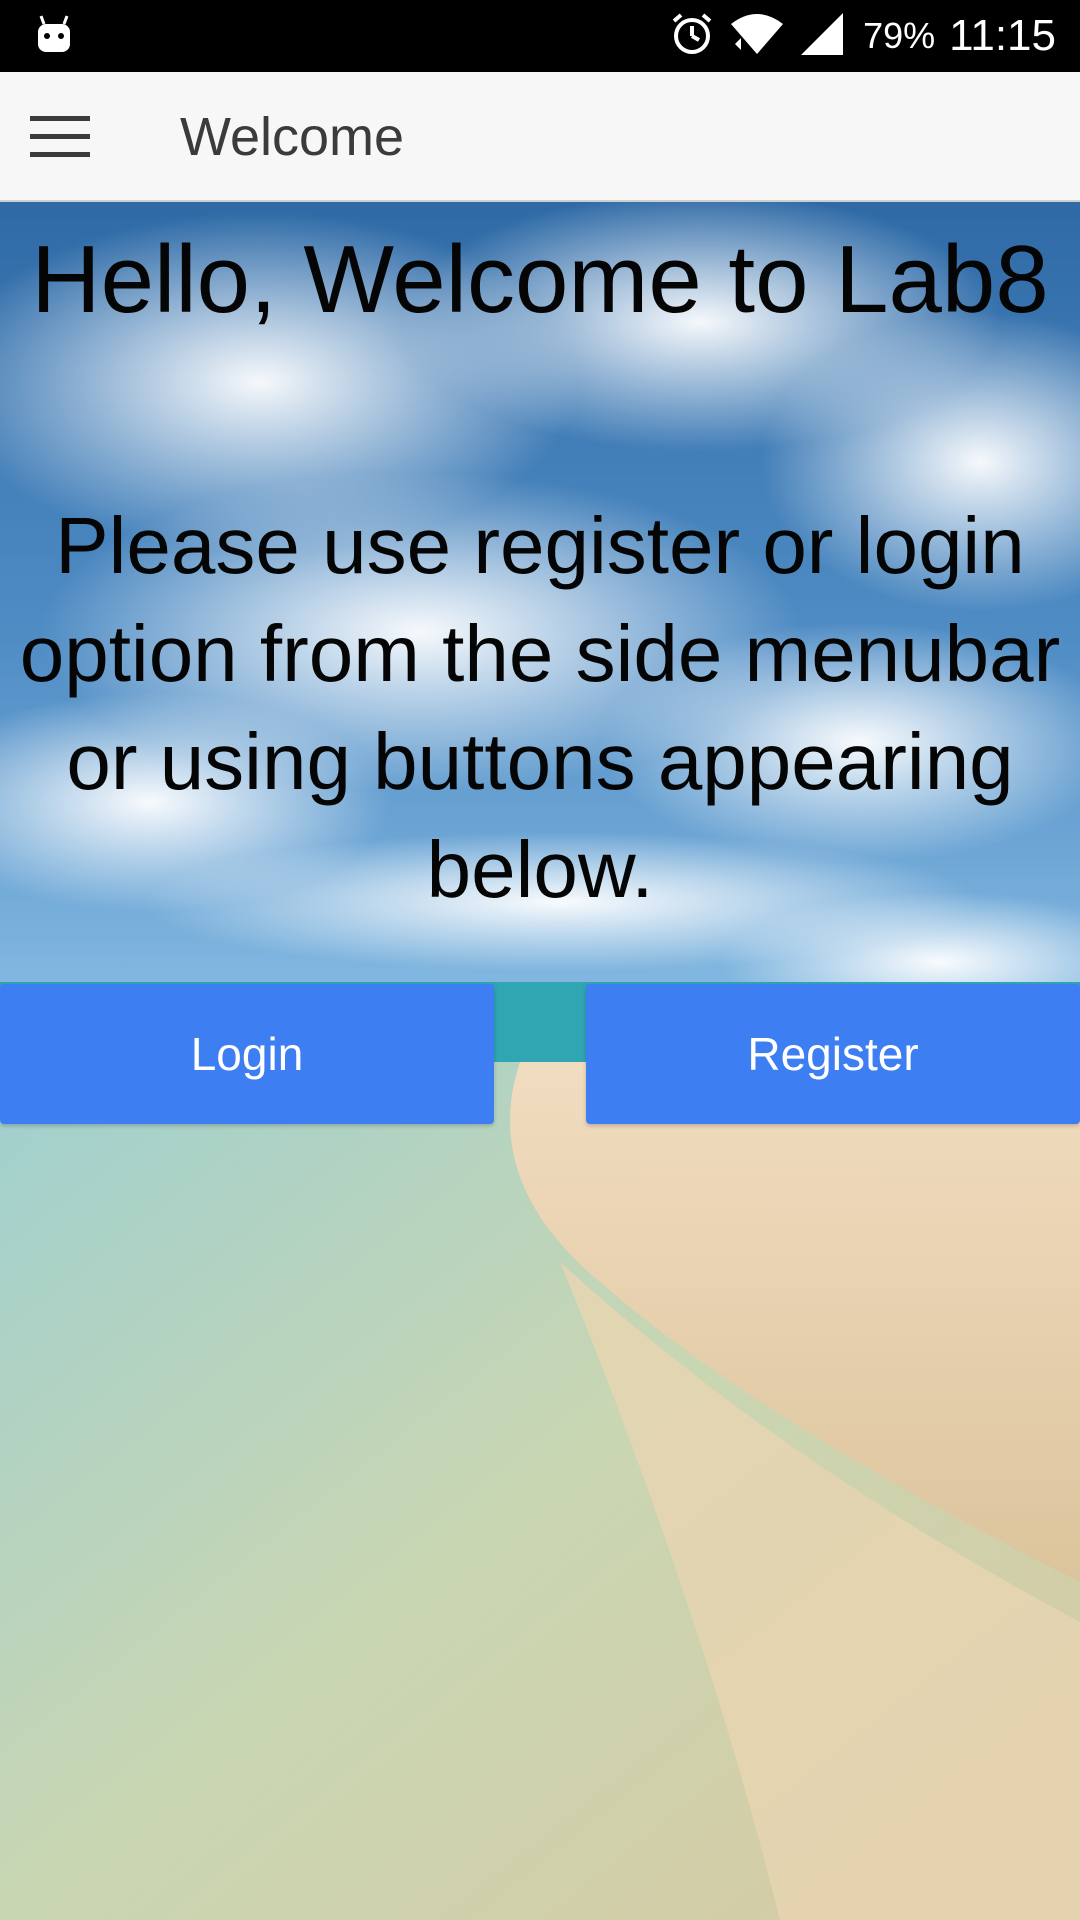 This screenshot has height=1920, width=1080. I want to click on battery-level: 79%, so click(899, 35).